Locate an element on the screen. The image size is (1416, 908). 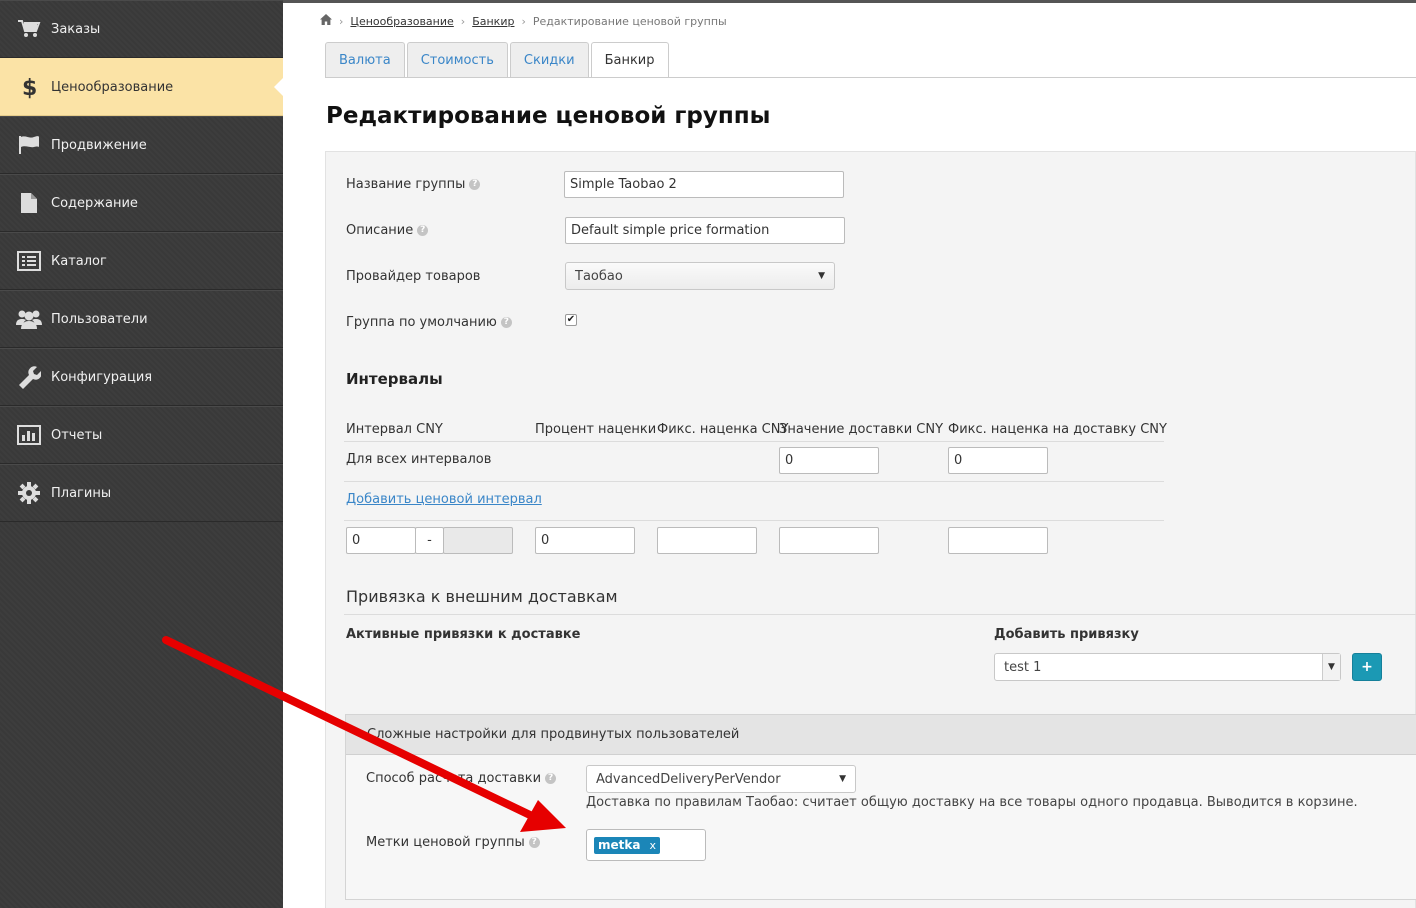
wrench-icon is located at coordinates (29, 377).